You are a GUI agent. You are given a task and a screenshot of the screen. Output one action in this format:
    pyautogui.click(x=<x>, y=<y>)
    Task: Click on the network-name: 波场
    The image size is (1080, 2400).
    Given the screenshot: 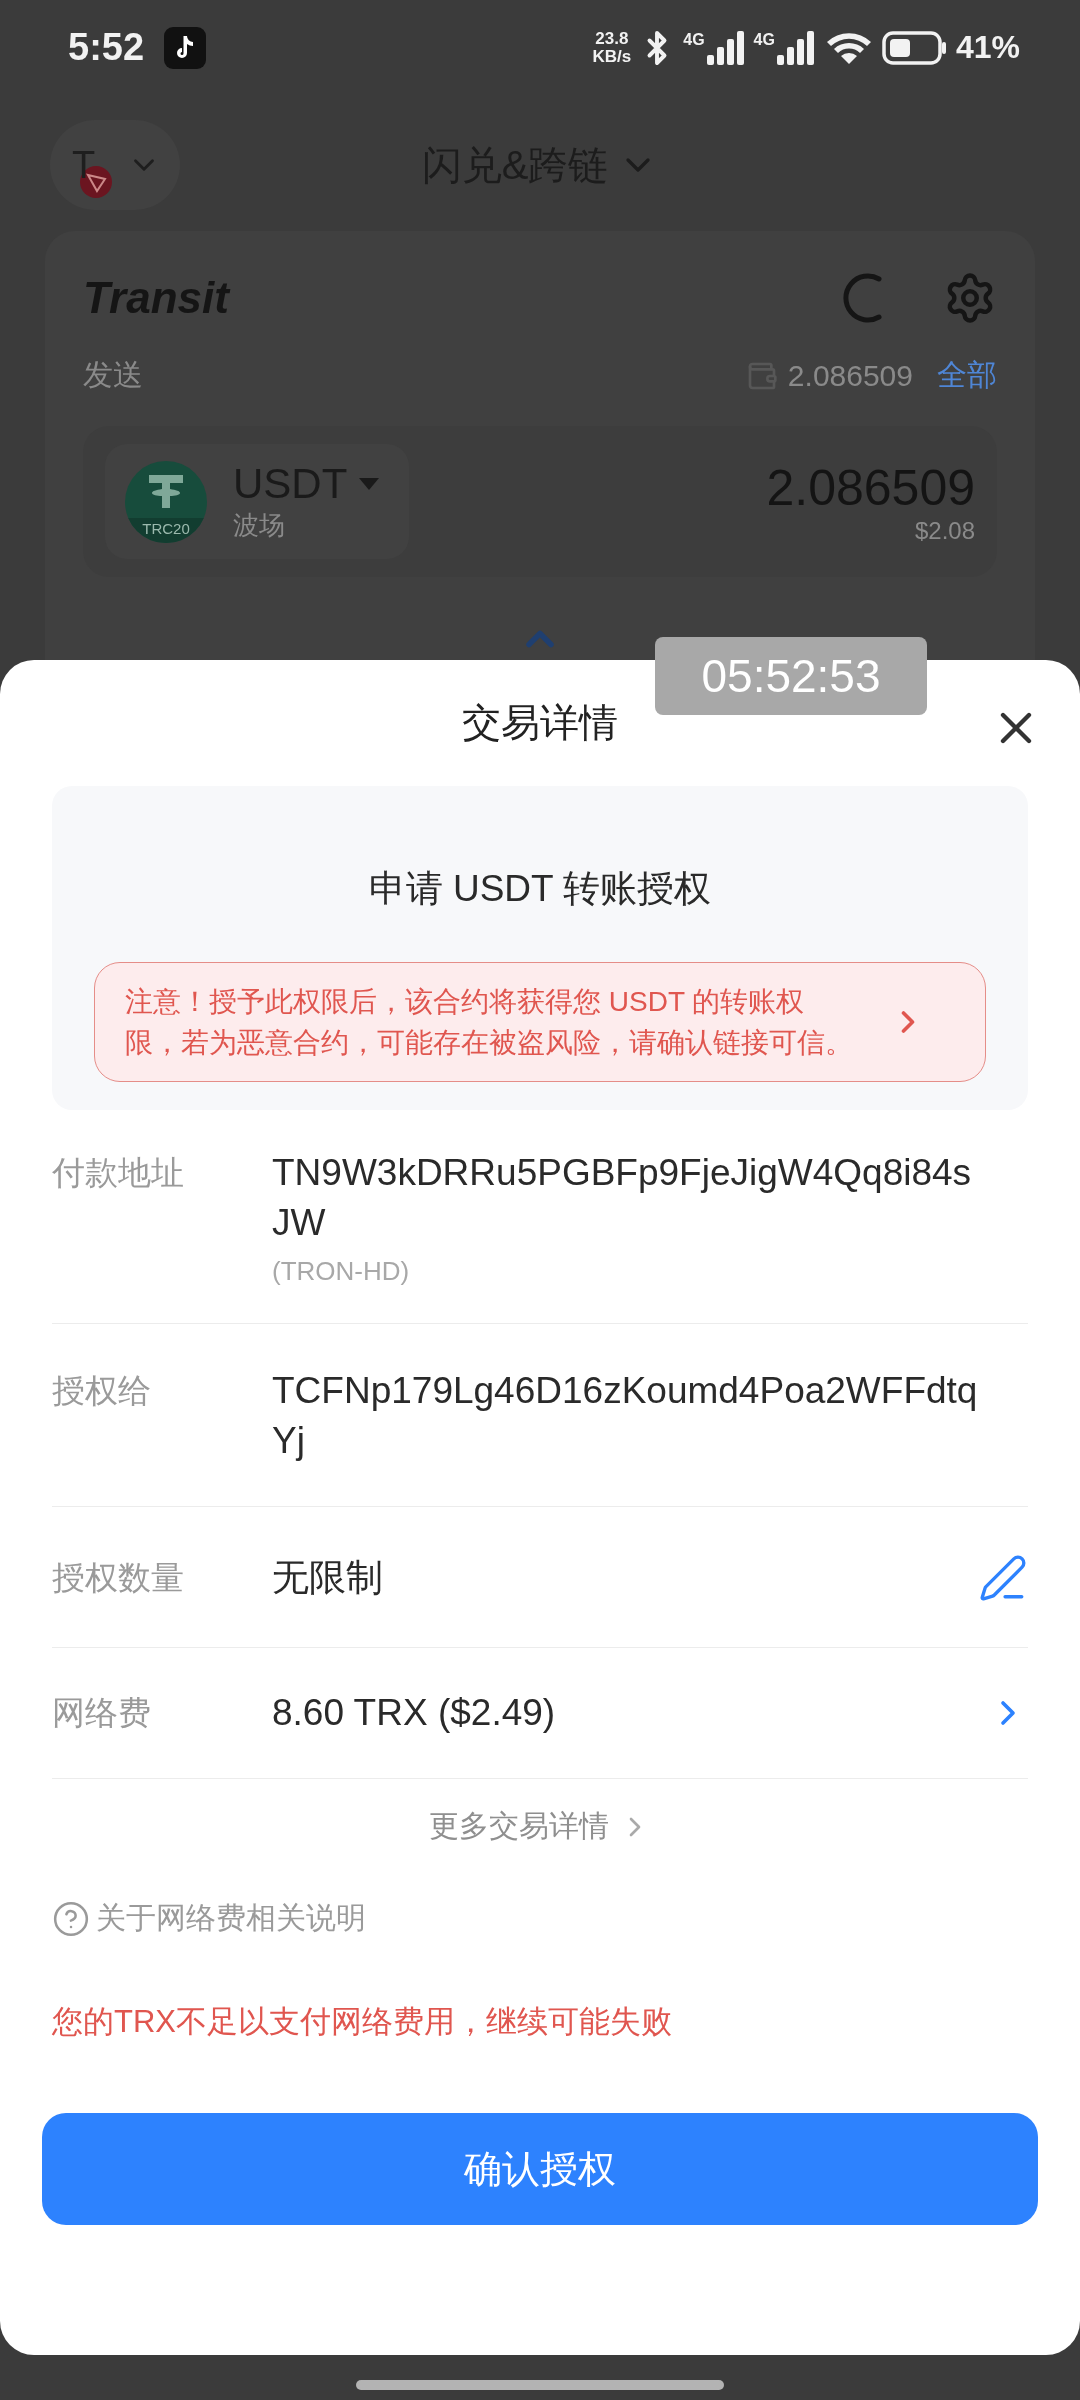 What is the action you would take?
    pyautogui.click(x=259, y=525)
    